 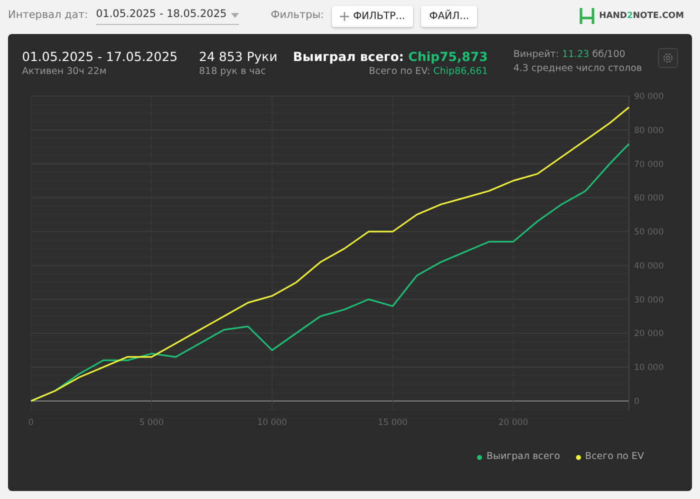 I want to click on average-tables-text: 4.3 среднее число столов, so click(x=577, y=69).